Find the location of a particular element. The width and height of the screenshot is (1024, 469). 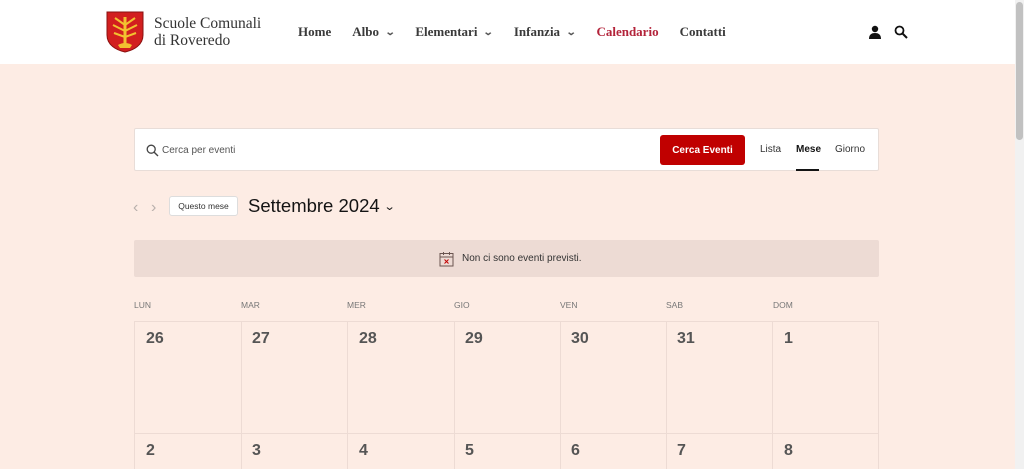

weekday-label: LUN is located at coordinates (143, 305).